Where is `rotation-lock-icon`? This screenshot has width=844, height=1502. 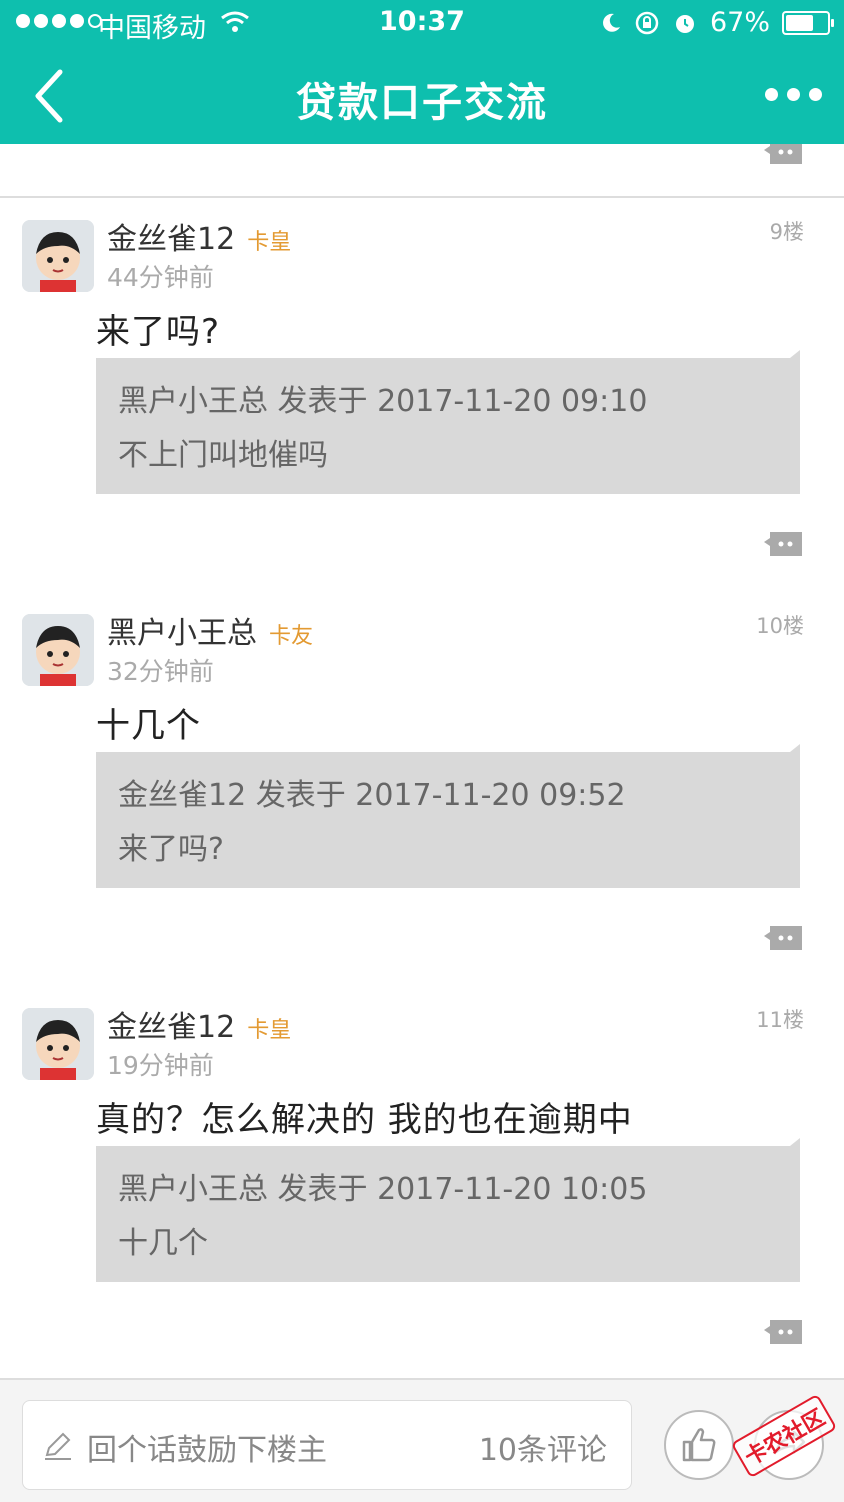 rotation-lock-icon is located at coordinates (647, 22).